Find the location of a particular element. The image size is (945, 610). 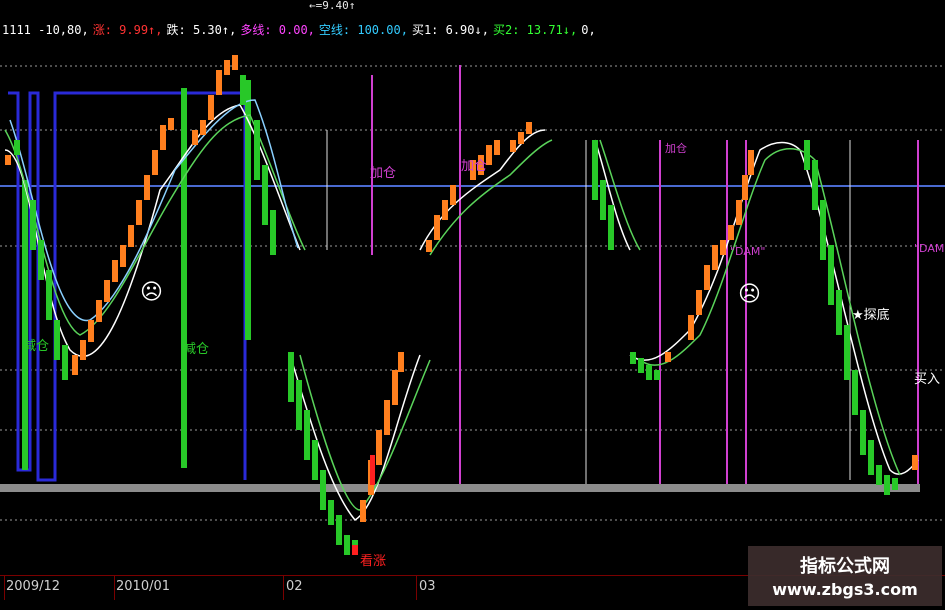

signal-tandi: ★探底 is located at coordinates (871, 315).